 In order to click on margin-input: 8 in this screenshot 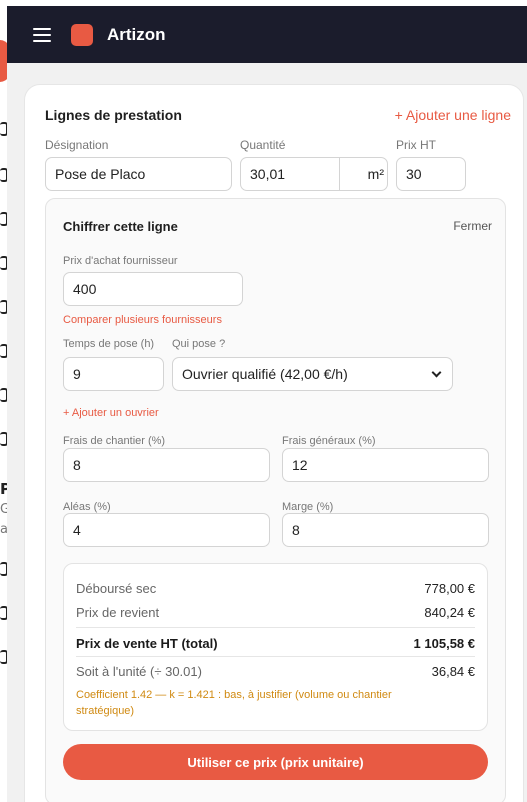, I will do `click(385, 530)`.